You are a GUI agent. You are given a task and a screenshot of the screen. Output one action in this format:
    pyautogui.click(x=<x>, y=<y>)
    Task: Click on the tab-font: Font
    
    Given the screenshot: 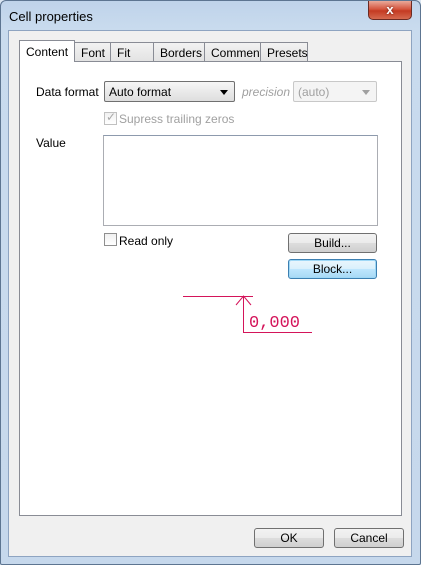 What is the action you would take?
    pyautogui.click(x=92, y=51)
    